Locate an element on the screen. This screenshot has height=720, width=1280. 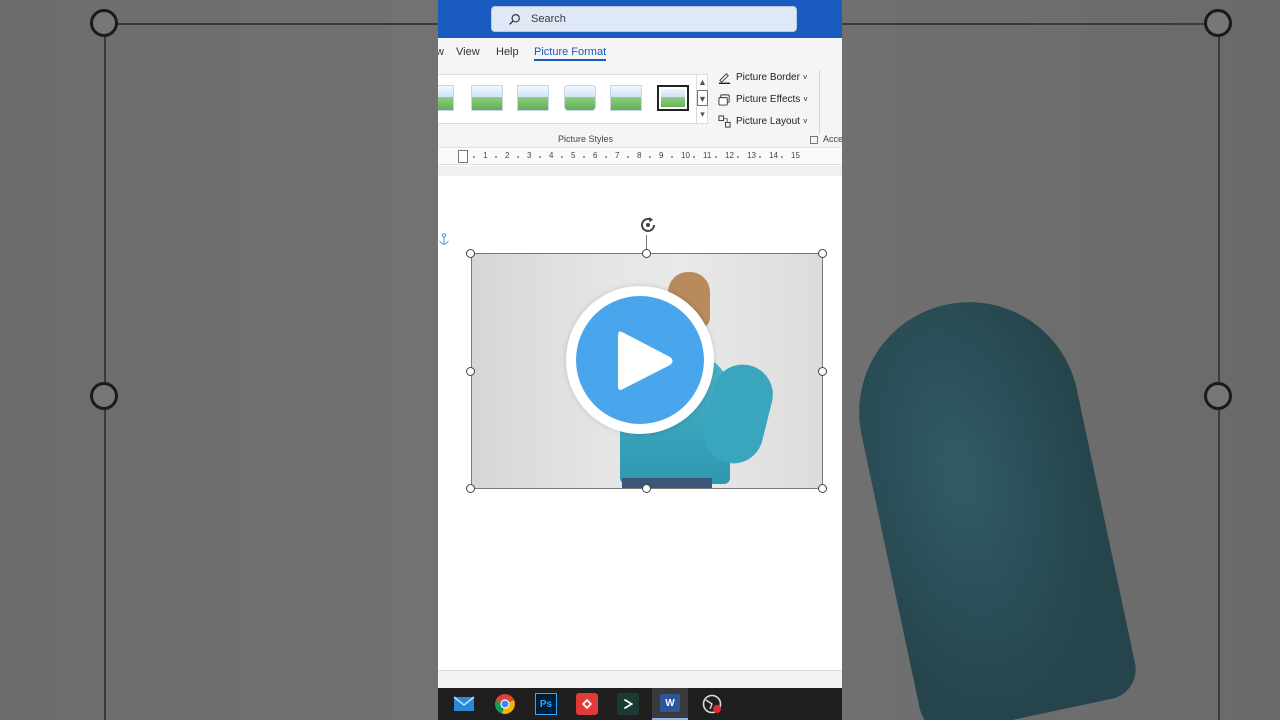
style-thumb-selected is located at coordinates (673, 98).